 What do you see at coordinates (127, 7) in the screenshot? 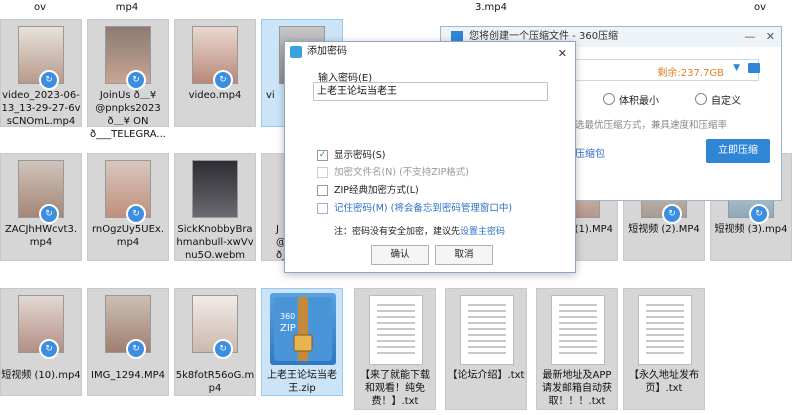
I see `file-name-partial: mp4` at bounding box center [127, 7].